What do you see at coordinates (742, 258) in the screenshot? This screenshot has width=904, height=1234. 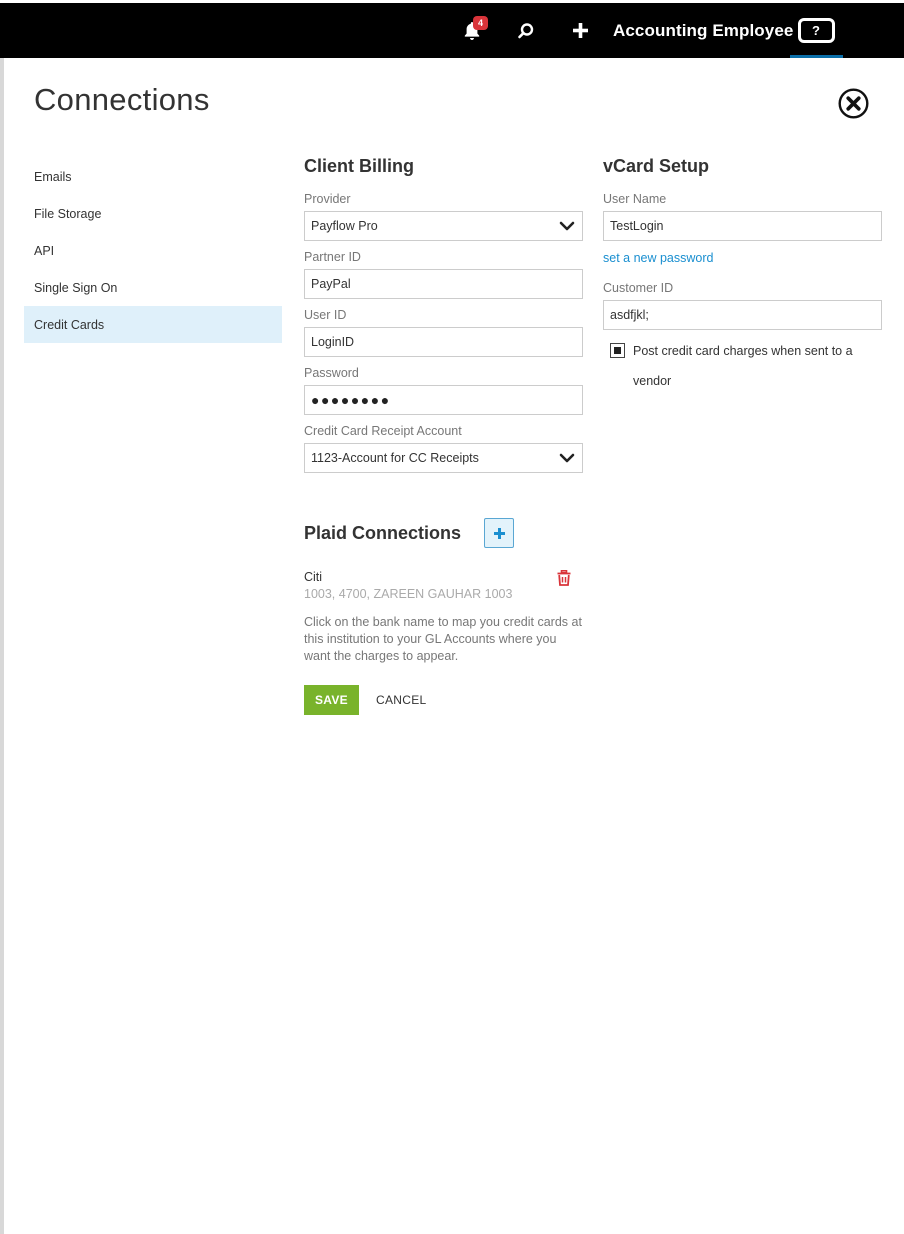 I see `set-new-password-link: set a new password` at bounding box center [742, 258].